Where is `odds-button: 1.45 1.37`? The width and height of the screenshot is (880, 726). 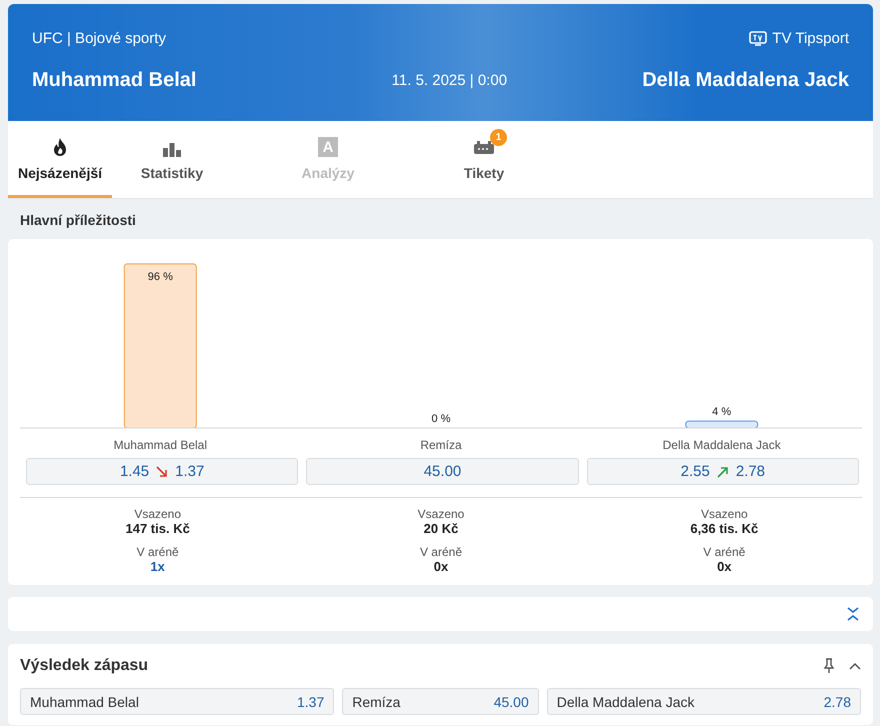 odds-button: 1.45 1.37 is located at coordinates (162, 471).